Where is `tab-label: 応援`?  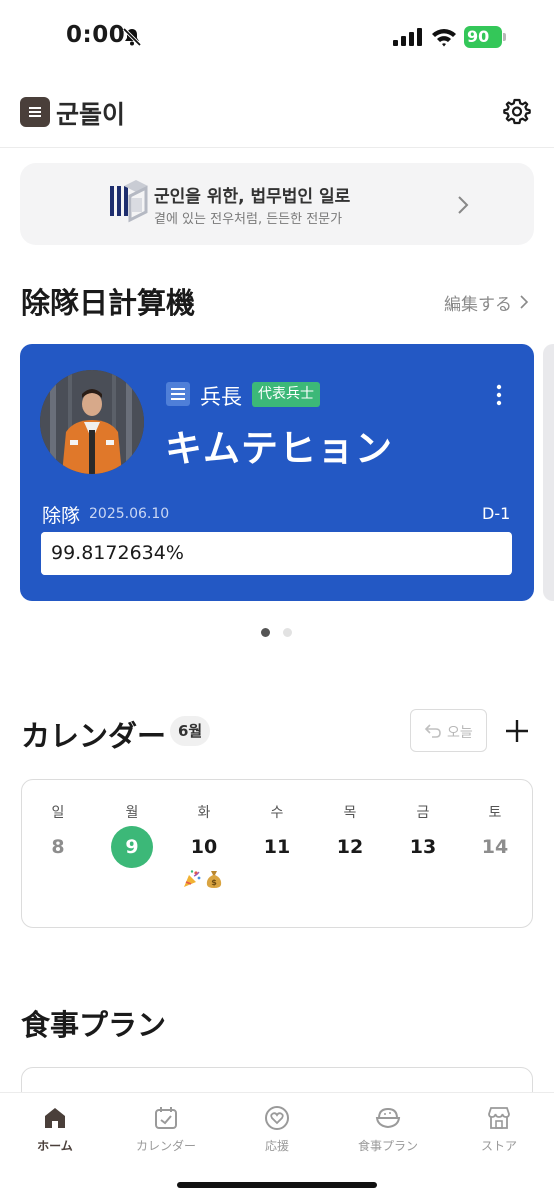
tab-label: 応援 is located at coordinates (276, 1146).